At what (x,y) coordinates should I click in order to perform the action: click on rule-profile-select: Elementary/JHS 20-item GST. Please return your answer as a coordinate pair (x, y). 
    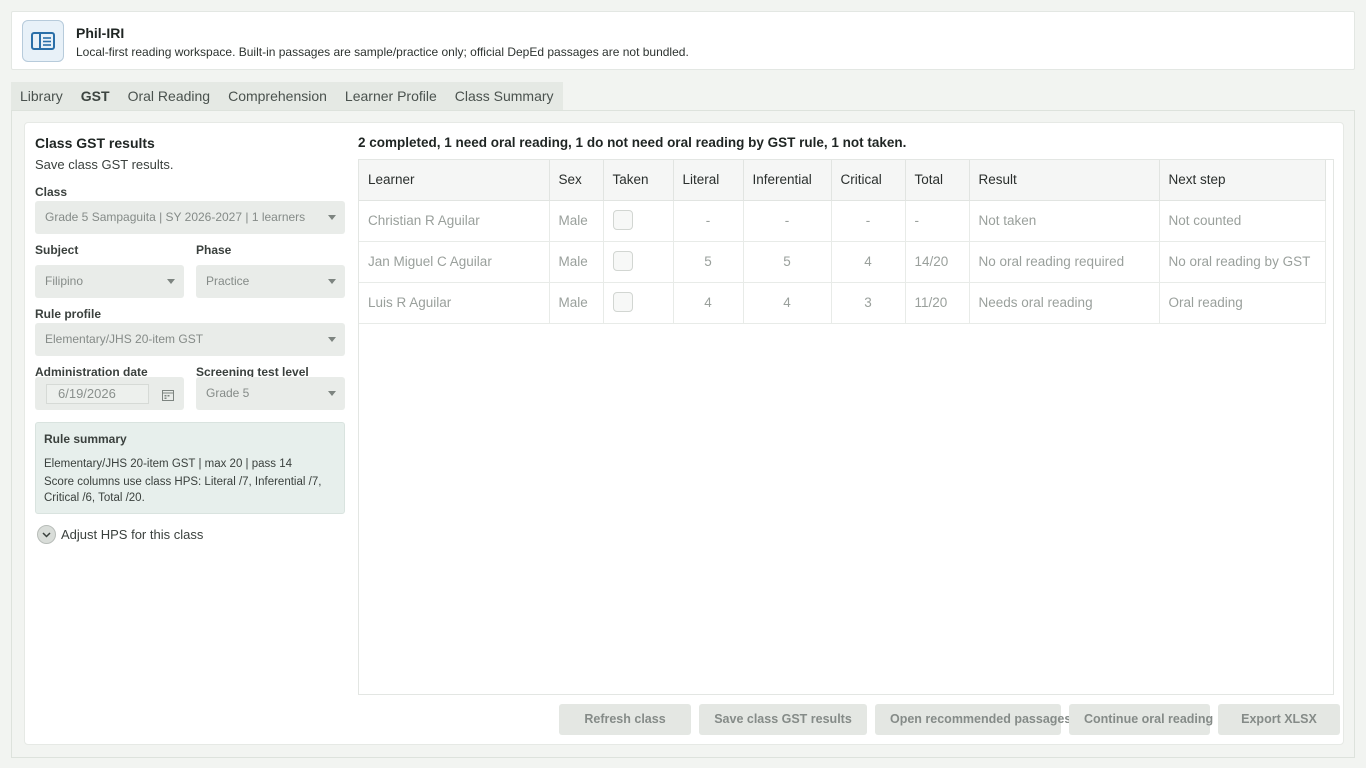
    Looking at the image, I should click on (190, 339).